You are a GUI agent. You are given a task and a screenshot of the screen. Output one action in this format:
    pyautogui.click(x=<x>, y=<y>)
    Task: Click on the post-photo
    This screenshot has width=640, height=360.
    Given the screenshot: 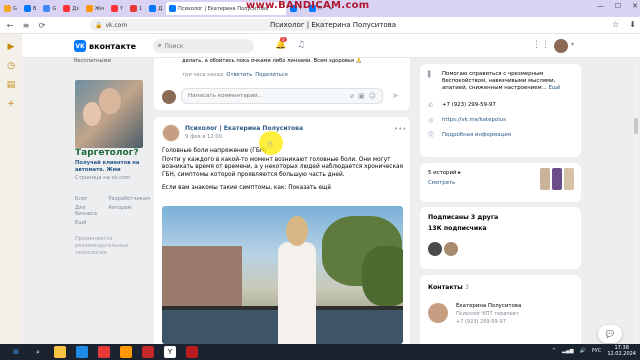 What is the action you would take?
    pyautogui.click(x=282, y=275)
    